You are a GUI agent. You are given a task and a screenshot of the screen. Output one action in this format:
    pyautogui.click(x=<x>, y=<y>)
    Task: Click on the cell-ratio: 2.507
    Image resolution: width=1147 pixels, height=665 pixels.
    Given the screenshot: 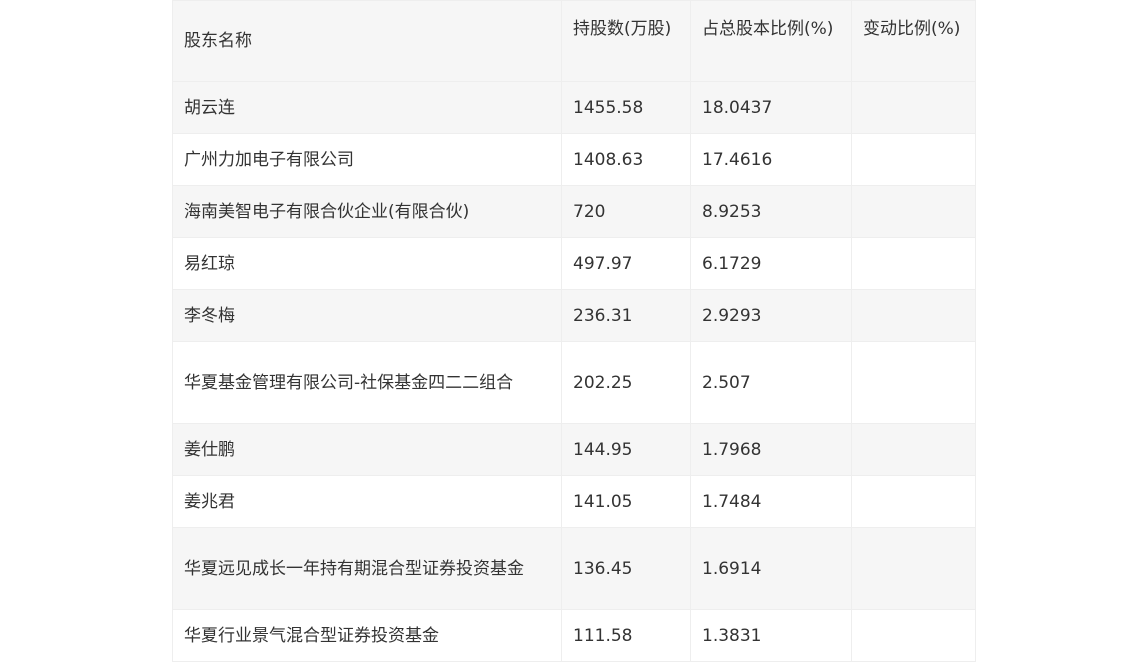 What is the action you would take?
    pyautogui.click(x=771, y=382)
    